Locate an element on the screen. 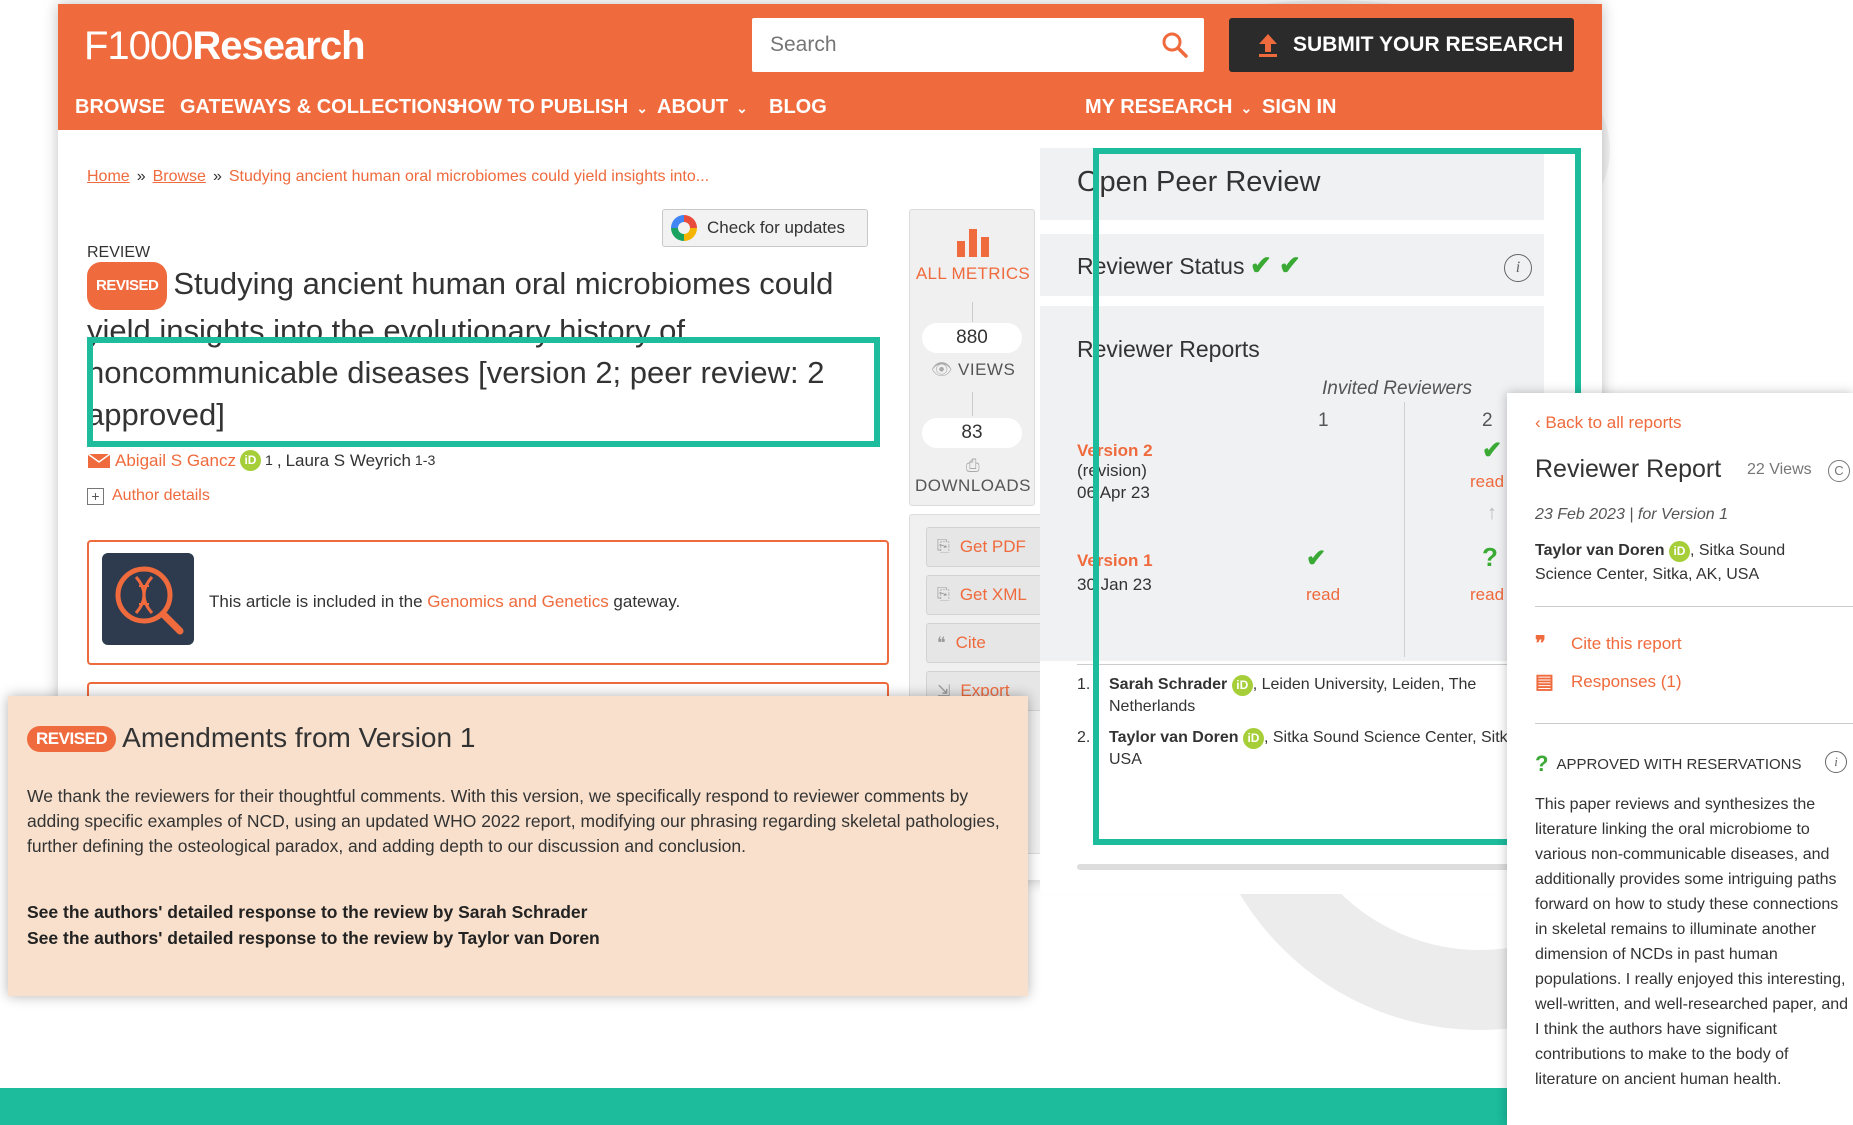 This screenshot has width=1853, height=1125. downloads-label: ⎙ DOWNLOADS is located at coordinates (973, 476).